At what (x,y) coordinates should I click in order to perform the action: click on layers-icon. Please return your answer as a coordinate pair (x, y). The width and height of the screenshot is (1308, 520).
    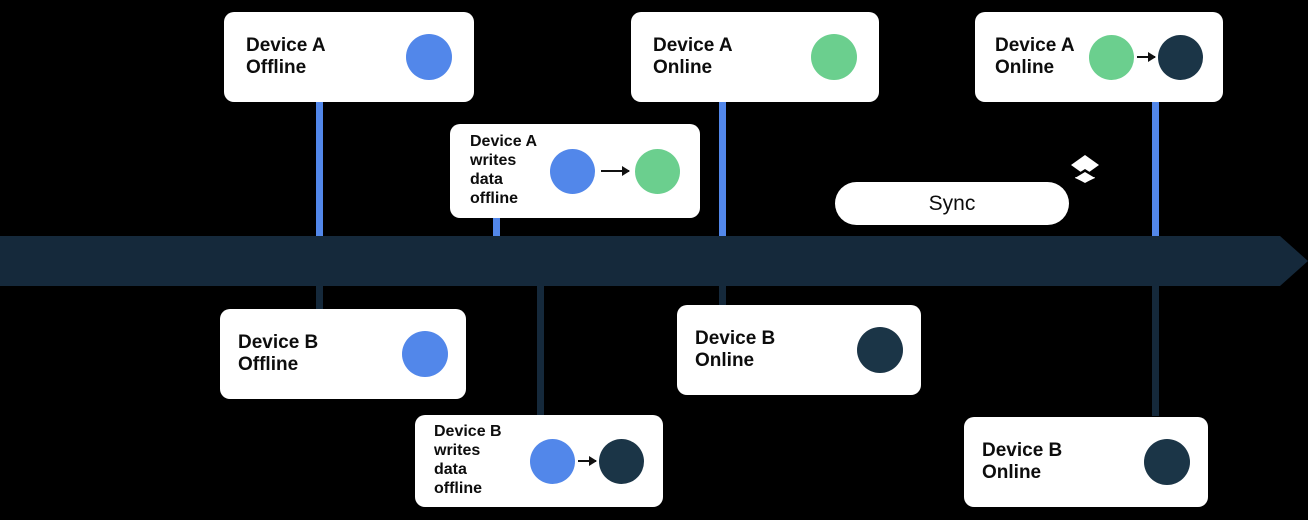
    Looking at the image, I should click on (1085, 169).